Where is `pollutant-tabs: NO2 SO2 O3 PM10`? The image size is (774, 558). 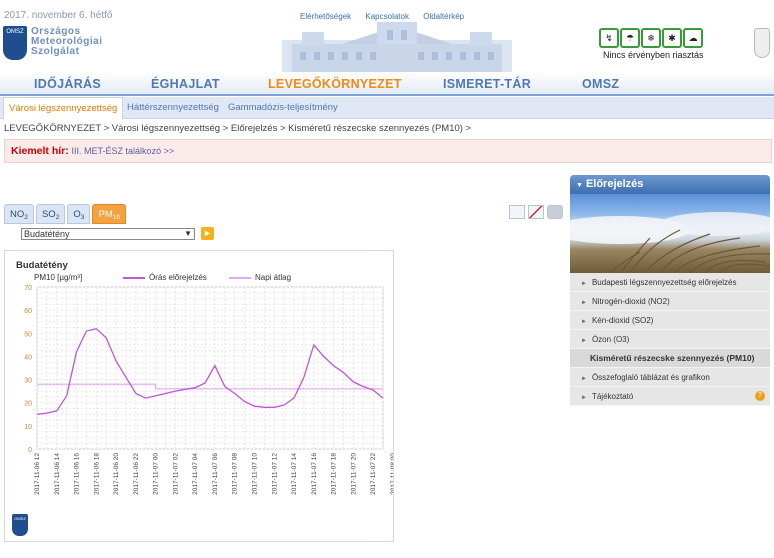
pollutant-tabs: NO2 SO2 O3 PM10 is located at coordinates (65, 214).